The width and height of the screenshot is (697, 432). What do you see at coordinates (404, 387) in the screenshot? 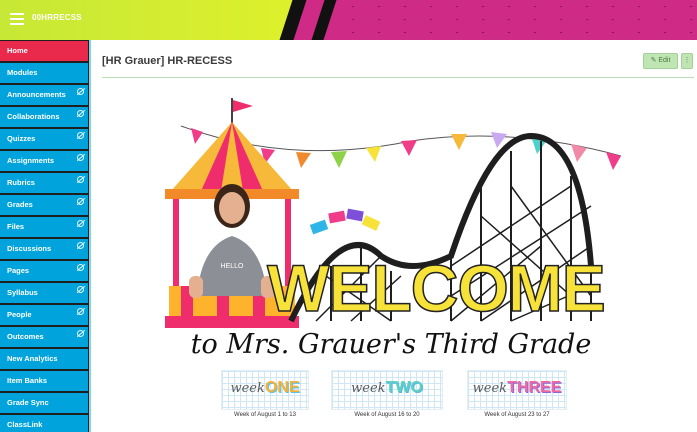
I see `week-number: TWO` at bounding box center [404, 387].